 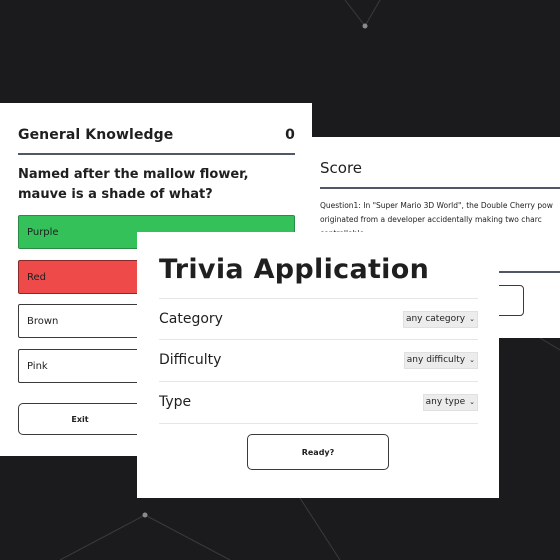 What do you see at coordinates (190, 360) in the screenshot?
I see `difficulty-label: Difficulty` at bounding box center [190, 360].